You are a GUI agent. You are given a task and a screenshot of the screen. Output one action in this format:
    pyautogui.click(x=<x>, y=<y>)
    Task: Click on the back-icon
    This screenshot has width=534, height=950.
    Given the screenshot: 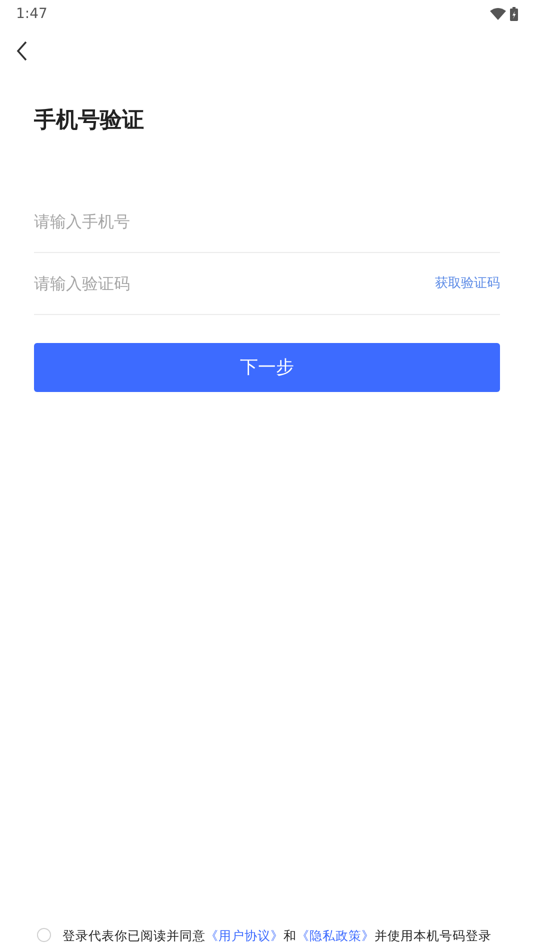 What is the action you would take?
    pyautogui.click(x=22, y=51)
    